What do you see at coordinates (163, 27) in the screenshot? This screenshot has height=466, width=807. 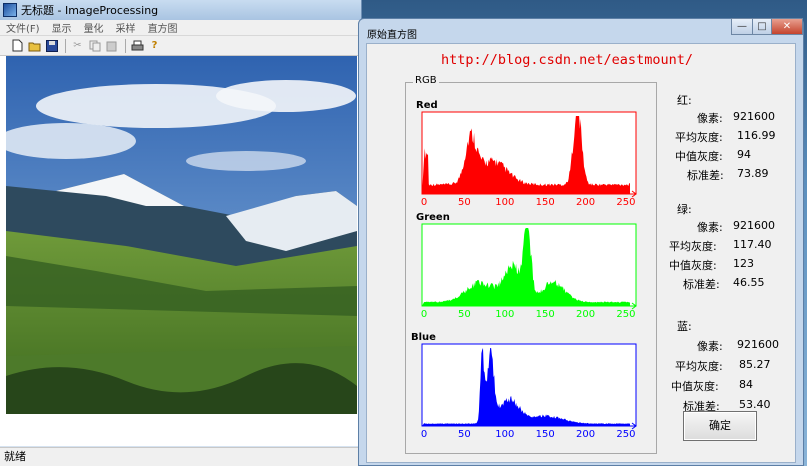 I see `menu-histogram: 直方图` at bounding box center [163, 27].